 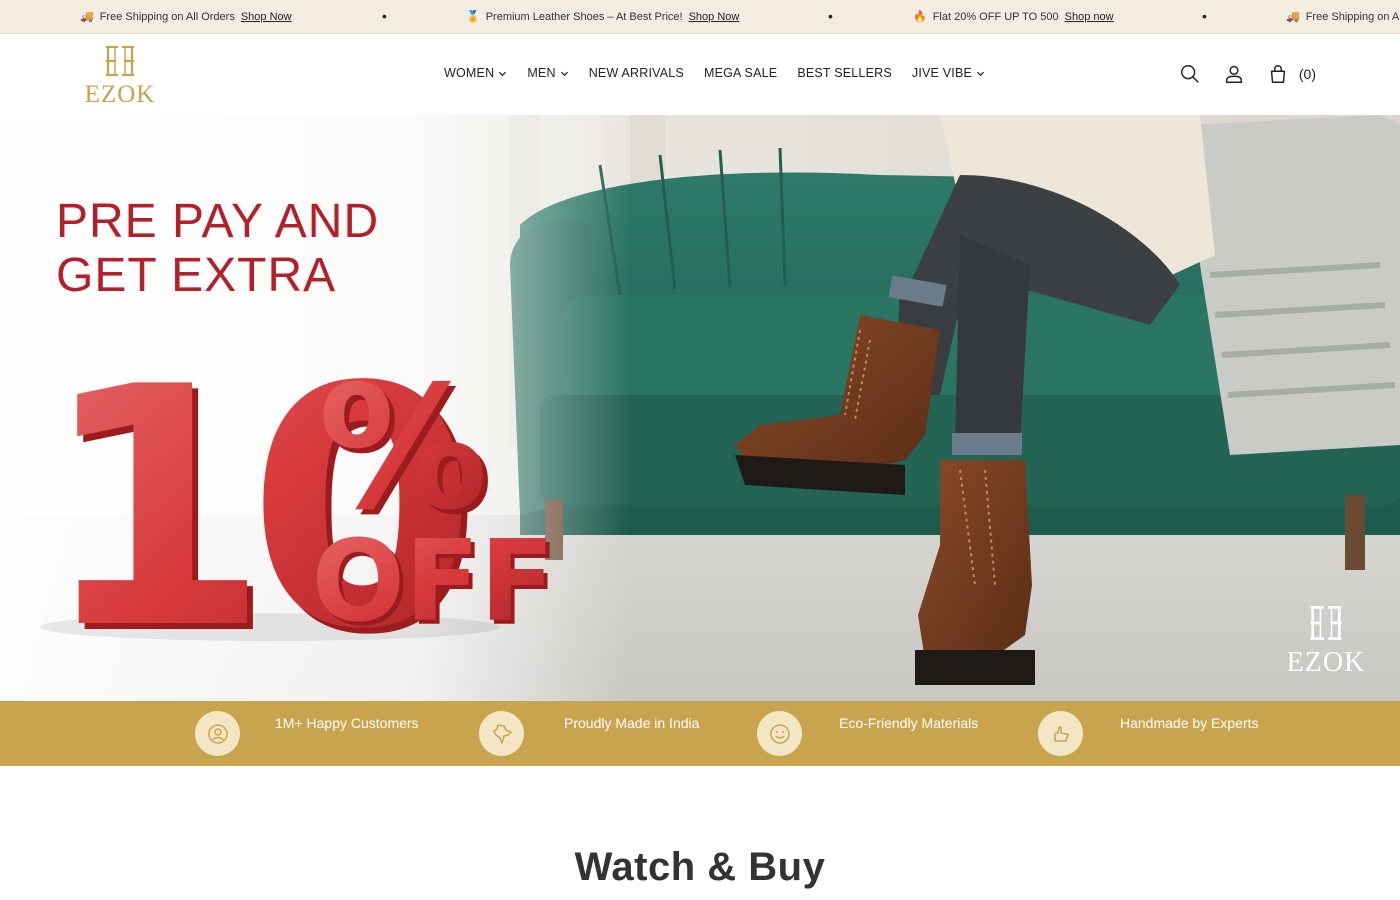 I want to click on cart-button: (0), so click(x=1291, y=74).